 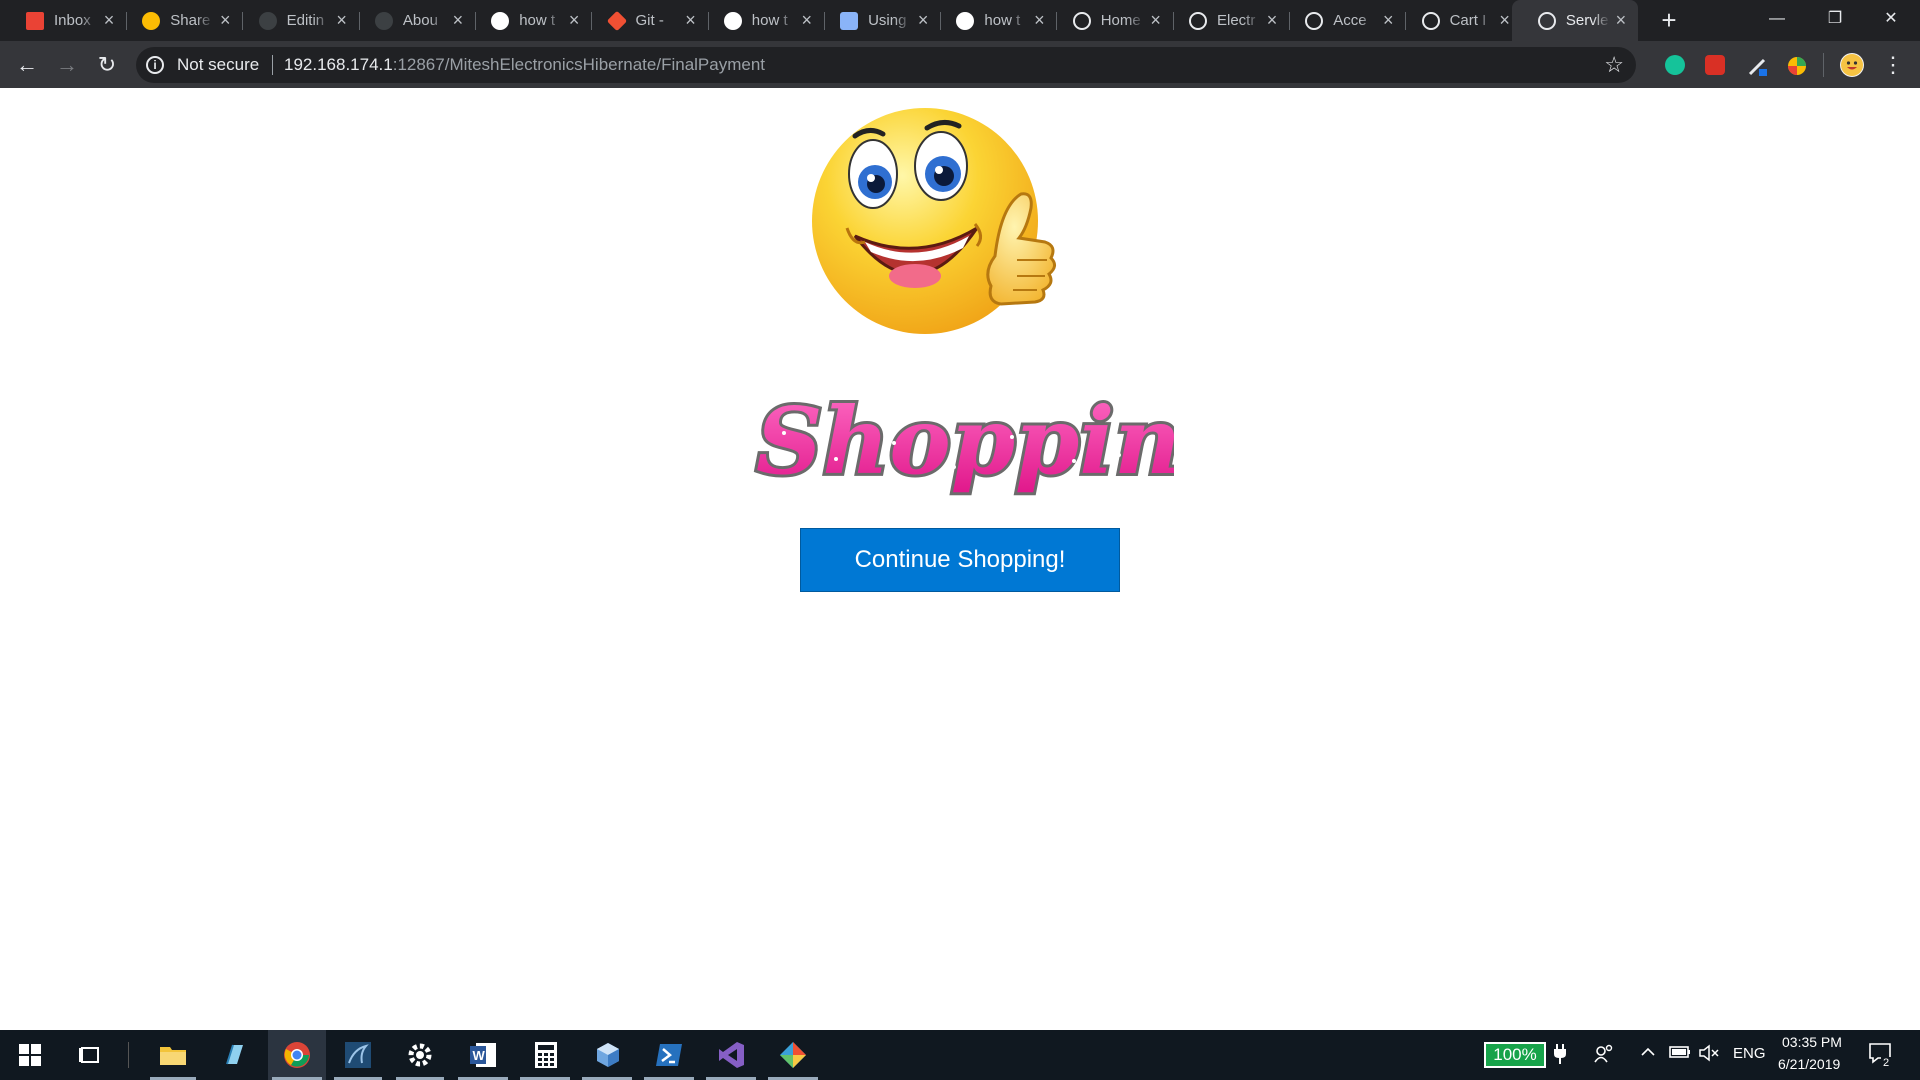 What do you see at coordinates (72, 20) in the screenshot?
I see `tab-label: Inbox` at bounding box center [72, 20].